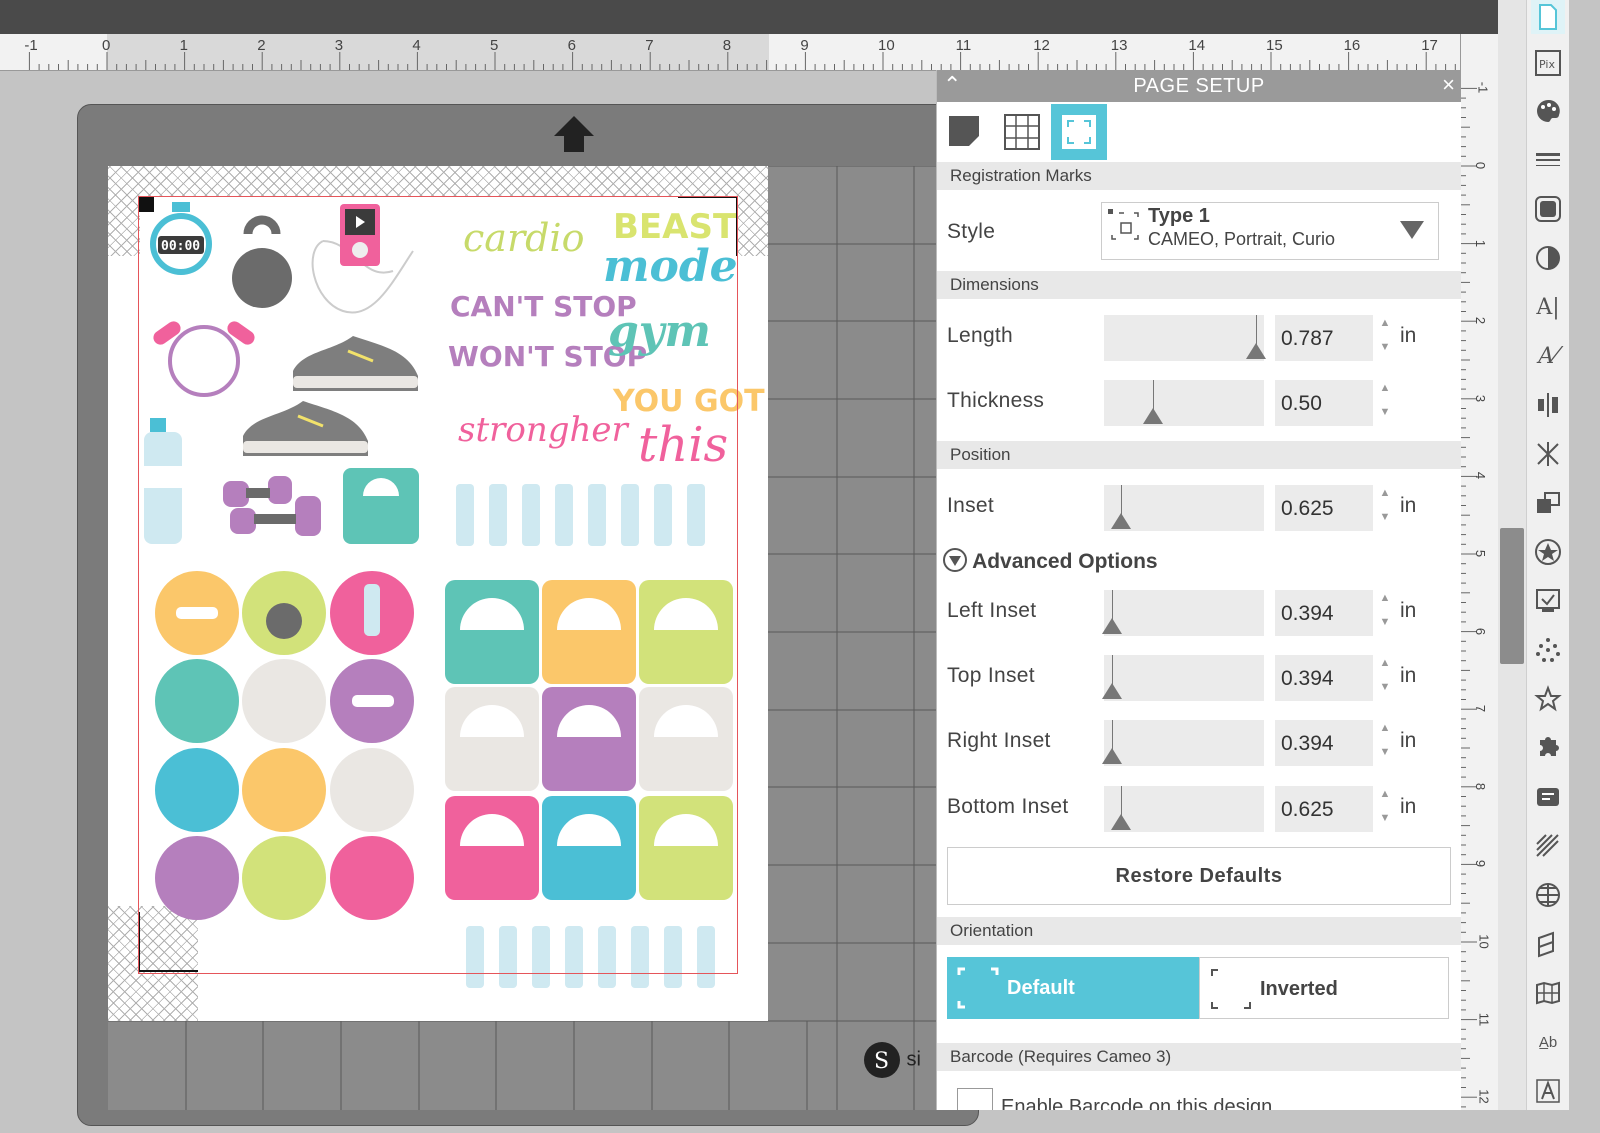  I want to click on warp-icon, so click(1548, 944).